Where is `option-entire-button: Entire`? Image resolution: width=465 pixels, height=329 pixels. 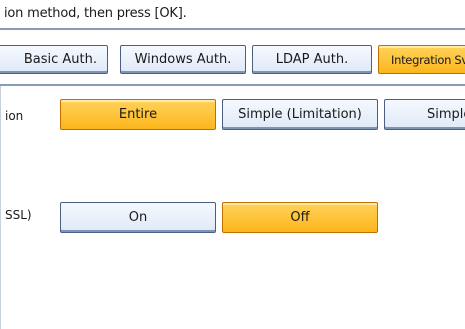 option-entire-button: Entire is located at coordinates (138, 114).